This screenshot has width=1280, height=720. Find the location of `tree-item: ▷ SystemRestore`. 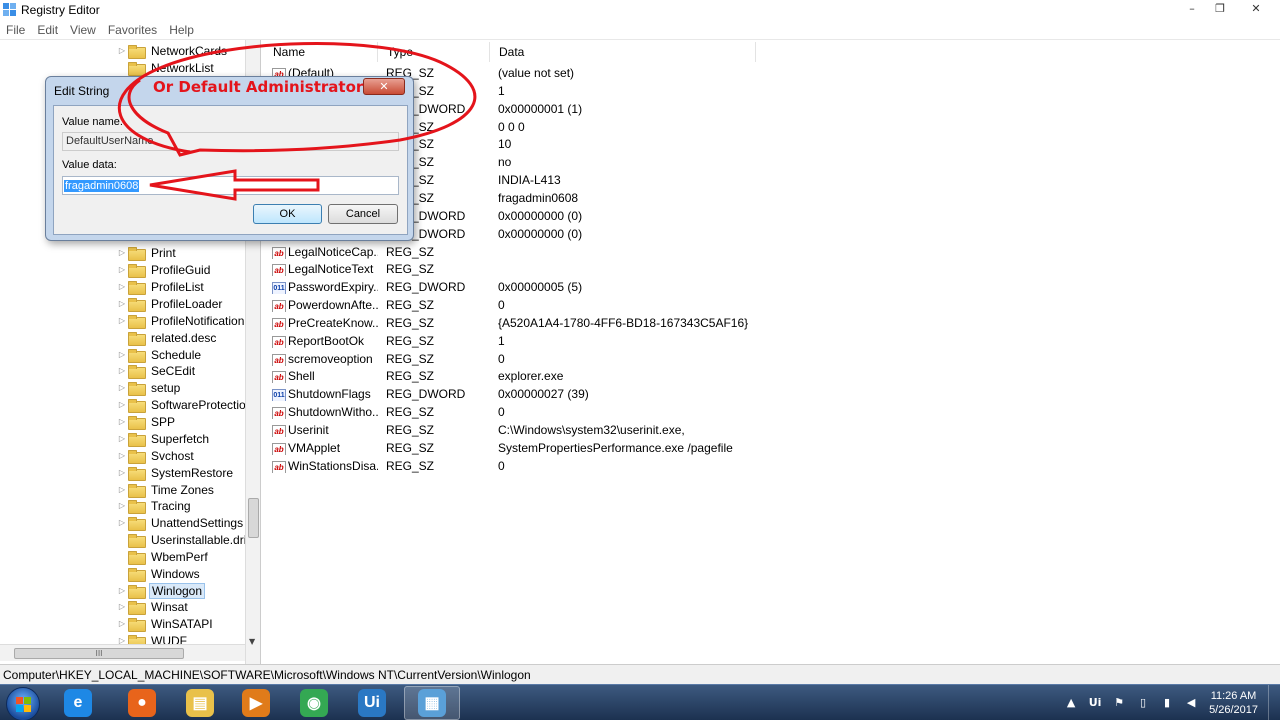

tree-item: ▷ SystemRestore is located at coordinates (175, 472).